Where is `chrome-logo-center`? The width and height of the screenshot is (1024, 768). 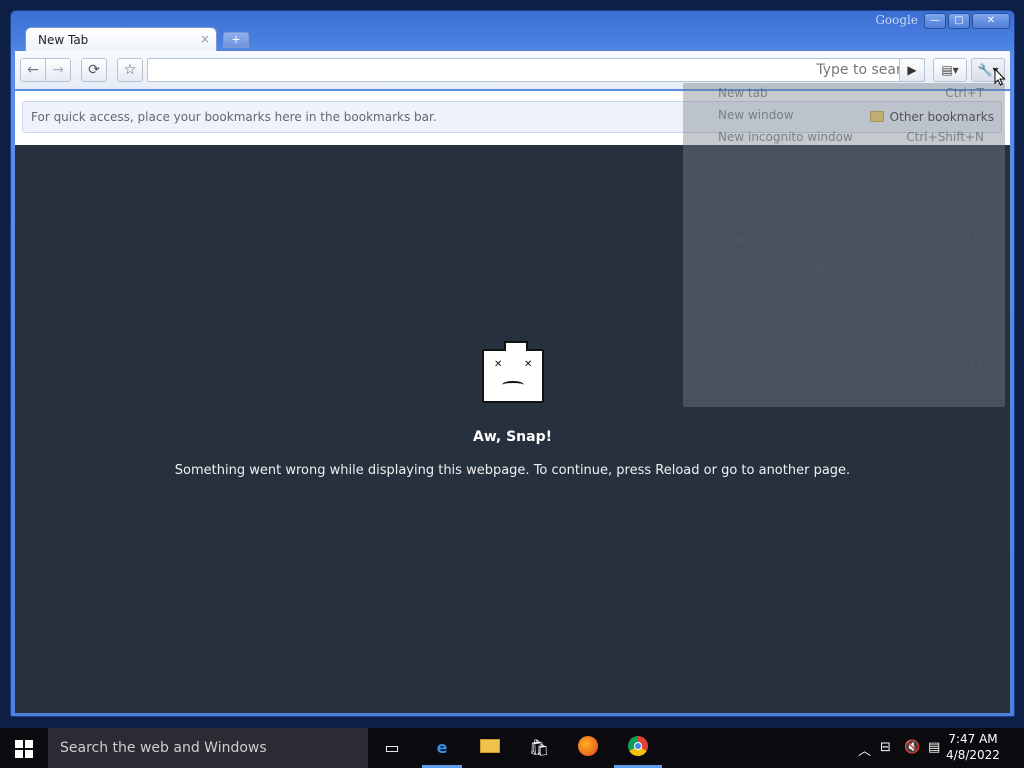
chrome-logo-center is located at coordinates (638, 746).